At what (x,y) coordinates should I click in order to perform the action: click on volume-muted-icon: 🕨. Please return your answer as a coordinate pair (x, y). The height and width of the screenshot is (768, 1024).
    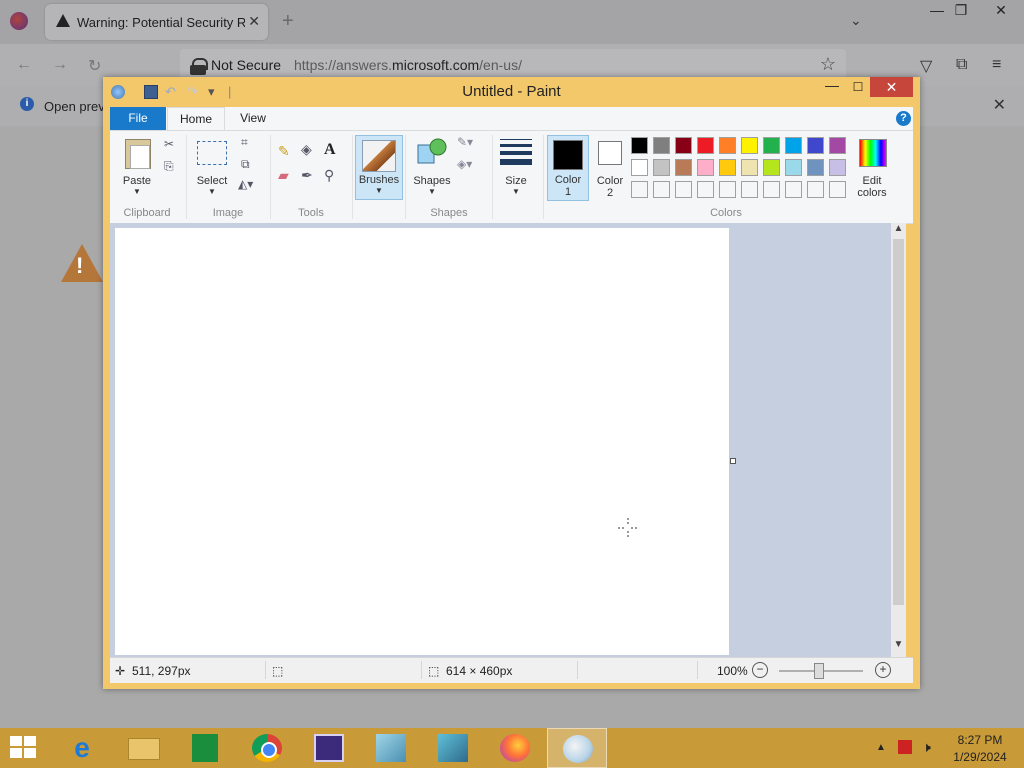
    Looking at the image, I should click on (926, 747).